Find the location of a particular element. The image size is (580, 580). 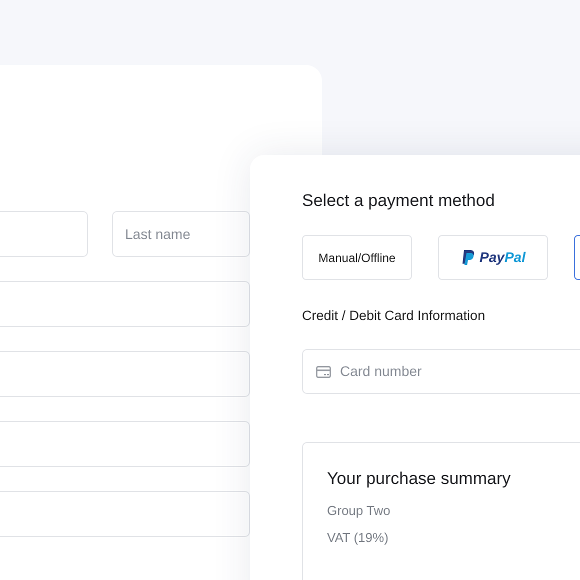

credit-card-icon is located at coordinates (323, 372).